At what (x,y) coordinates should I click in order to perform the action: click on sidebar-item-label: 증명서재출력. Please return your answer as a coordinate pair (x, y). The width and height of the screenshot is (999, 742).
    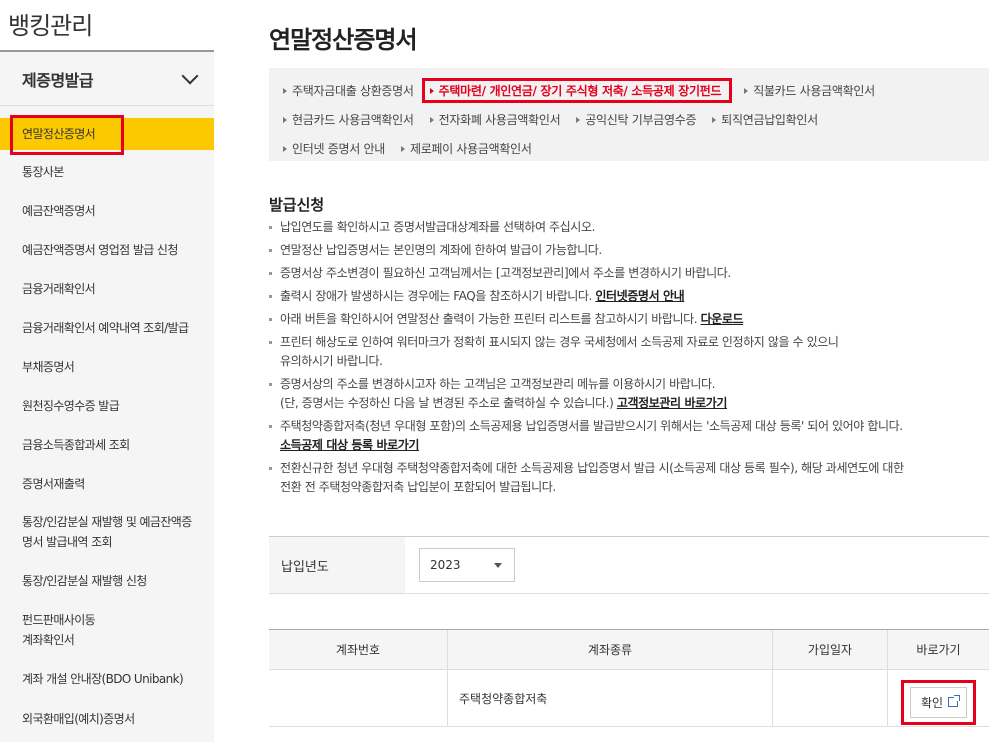
    Looking at the image, I should click on (53, 483).